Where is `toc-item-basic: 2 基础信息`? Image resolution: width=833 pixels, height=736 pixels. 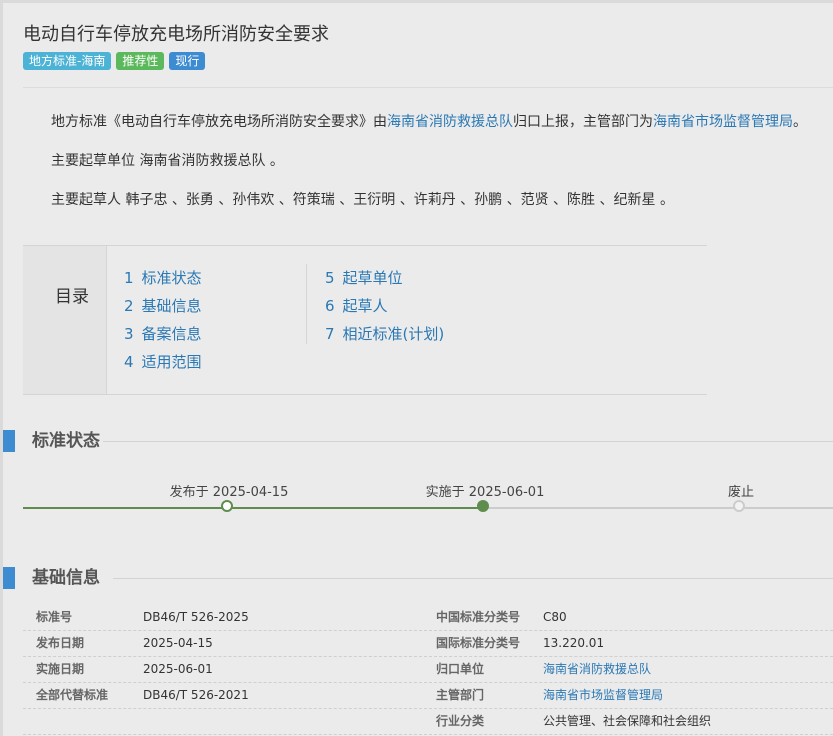
toc-item-basic: 2 基础信息 is located at coordinates (163, 306).